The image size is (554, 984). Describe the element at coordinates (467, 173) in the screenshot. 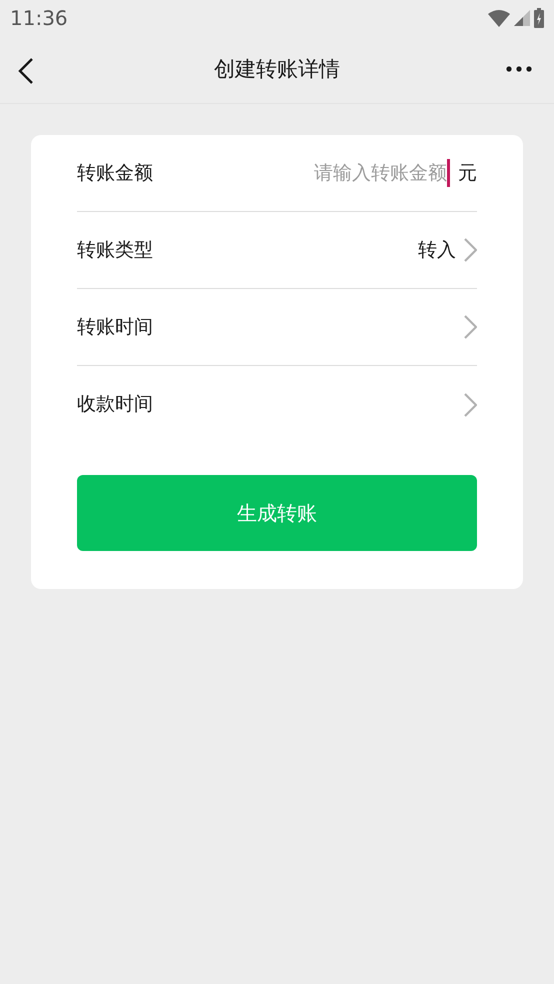

I see `unit-label: 元` at that location.